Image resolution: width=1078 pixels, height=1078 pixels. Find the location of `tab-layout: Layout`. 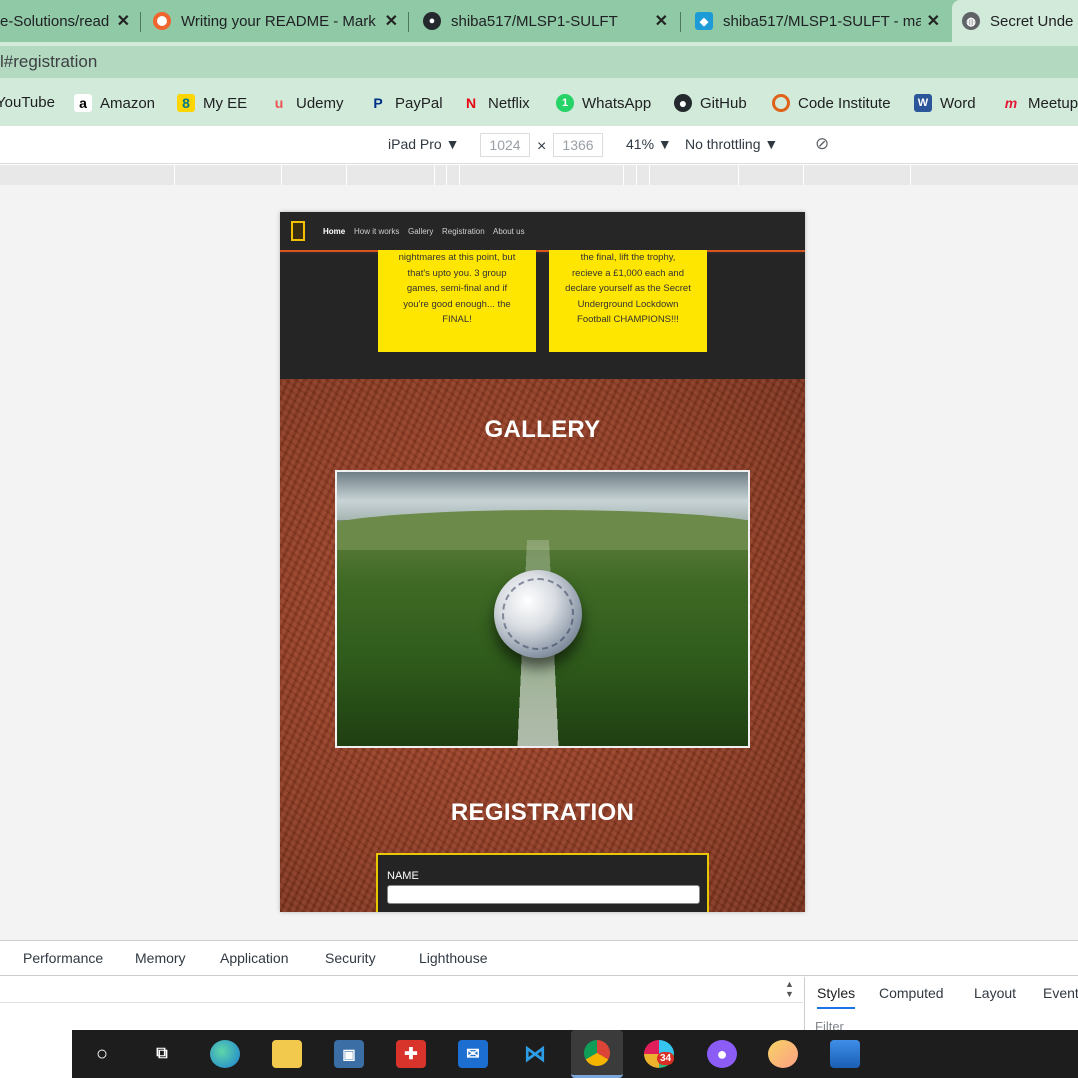

tab-layout: Layout is located at coordinates (995, 993).